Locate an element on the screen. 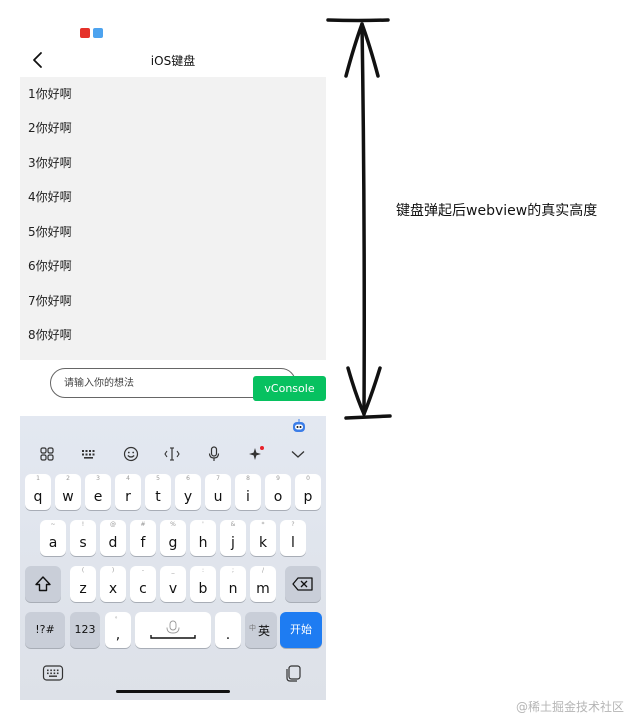 This screenshot has height=720, width=641. key-q: 1q is located at coordinates (38, 492).